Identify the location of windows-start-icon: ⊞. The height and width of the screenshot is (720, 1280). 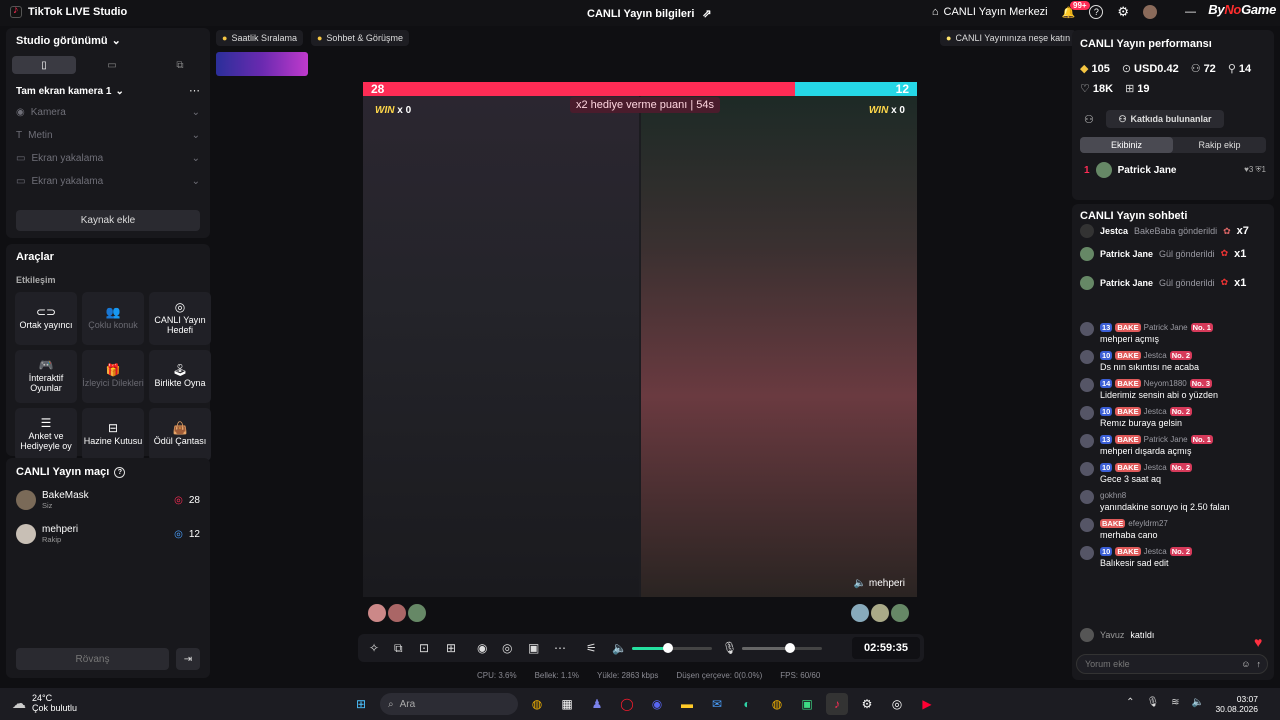
(361, 704).